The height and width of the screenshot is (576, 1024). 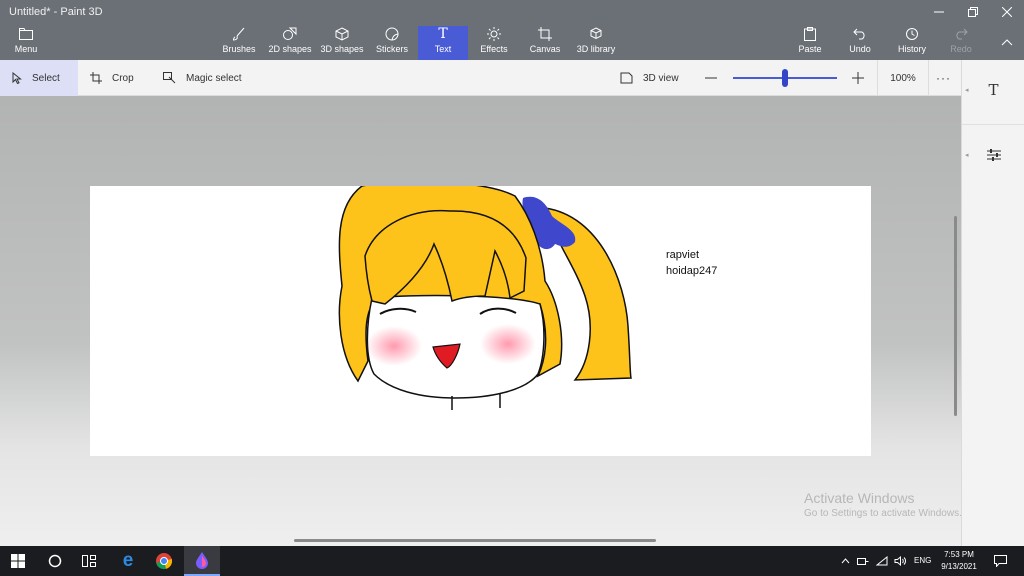 I want to click on task-view-button, so click(x=89, y=561).